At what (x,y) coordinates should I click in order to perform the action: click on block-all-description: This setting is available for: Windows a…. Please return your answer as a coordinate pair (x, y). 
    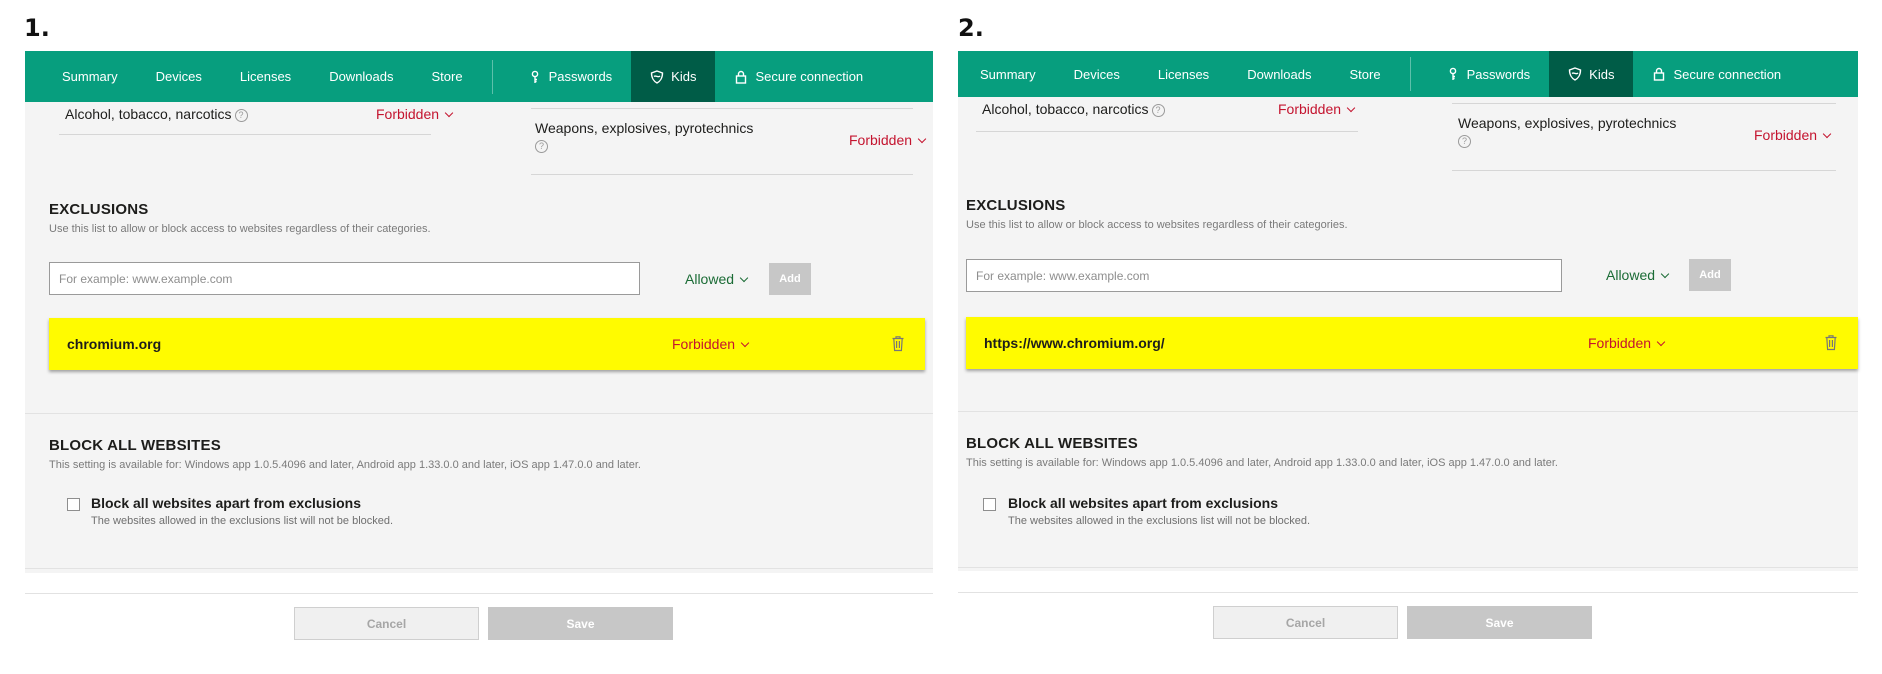
    Looking at the image, I should click on (1262, 463).